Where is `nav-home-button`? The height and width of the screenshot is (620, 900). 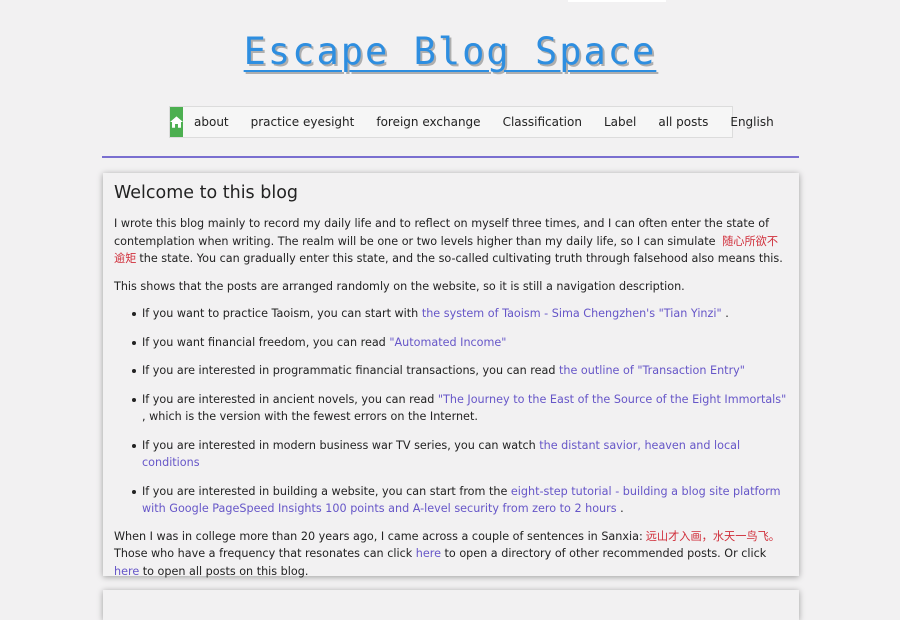
nav-home-button is located at coordinates (176, 122).